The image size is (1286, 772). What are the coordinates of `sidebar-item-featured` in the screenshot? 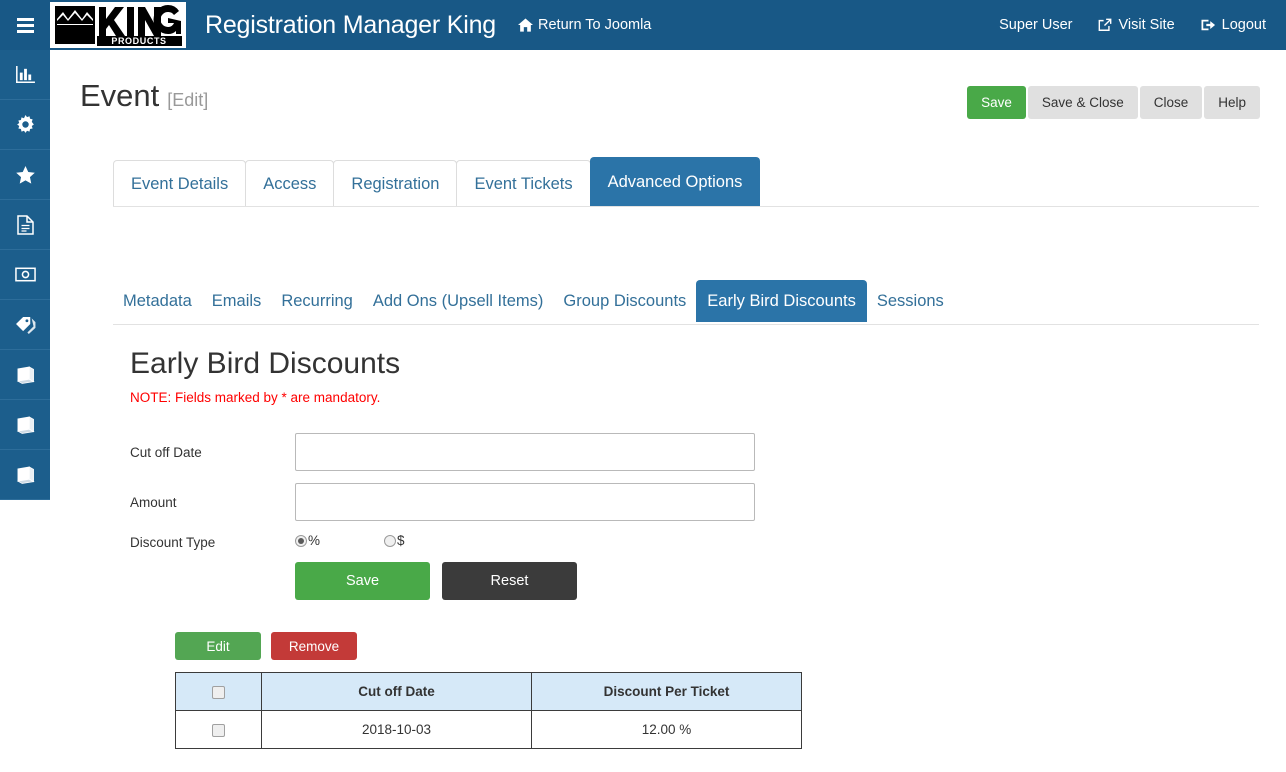 It's located at (25, 175).